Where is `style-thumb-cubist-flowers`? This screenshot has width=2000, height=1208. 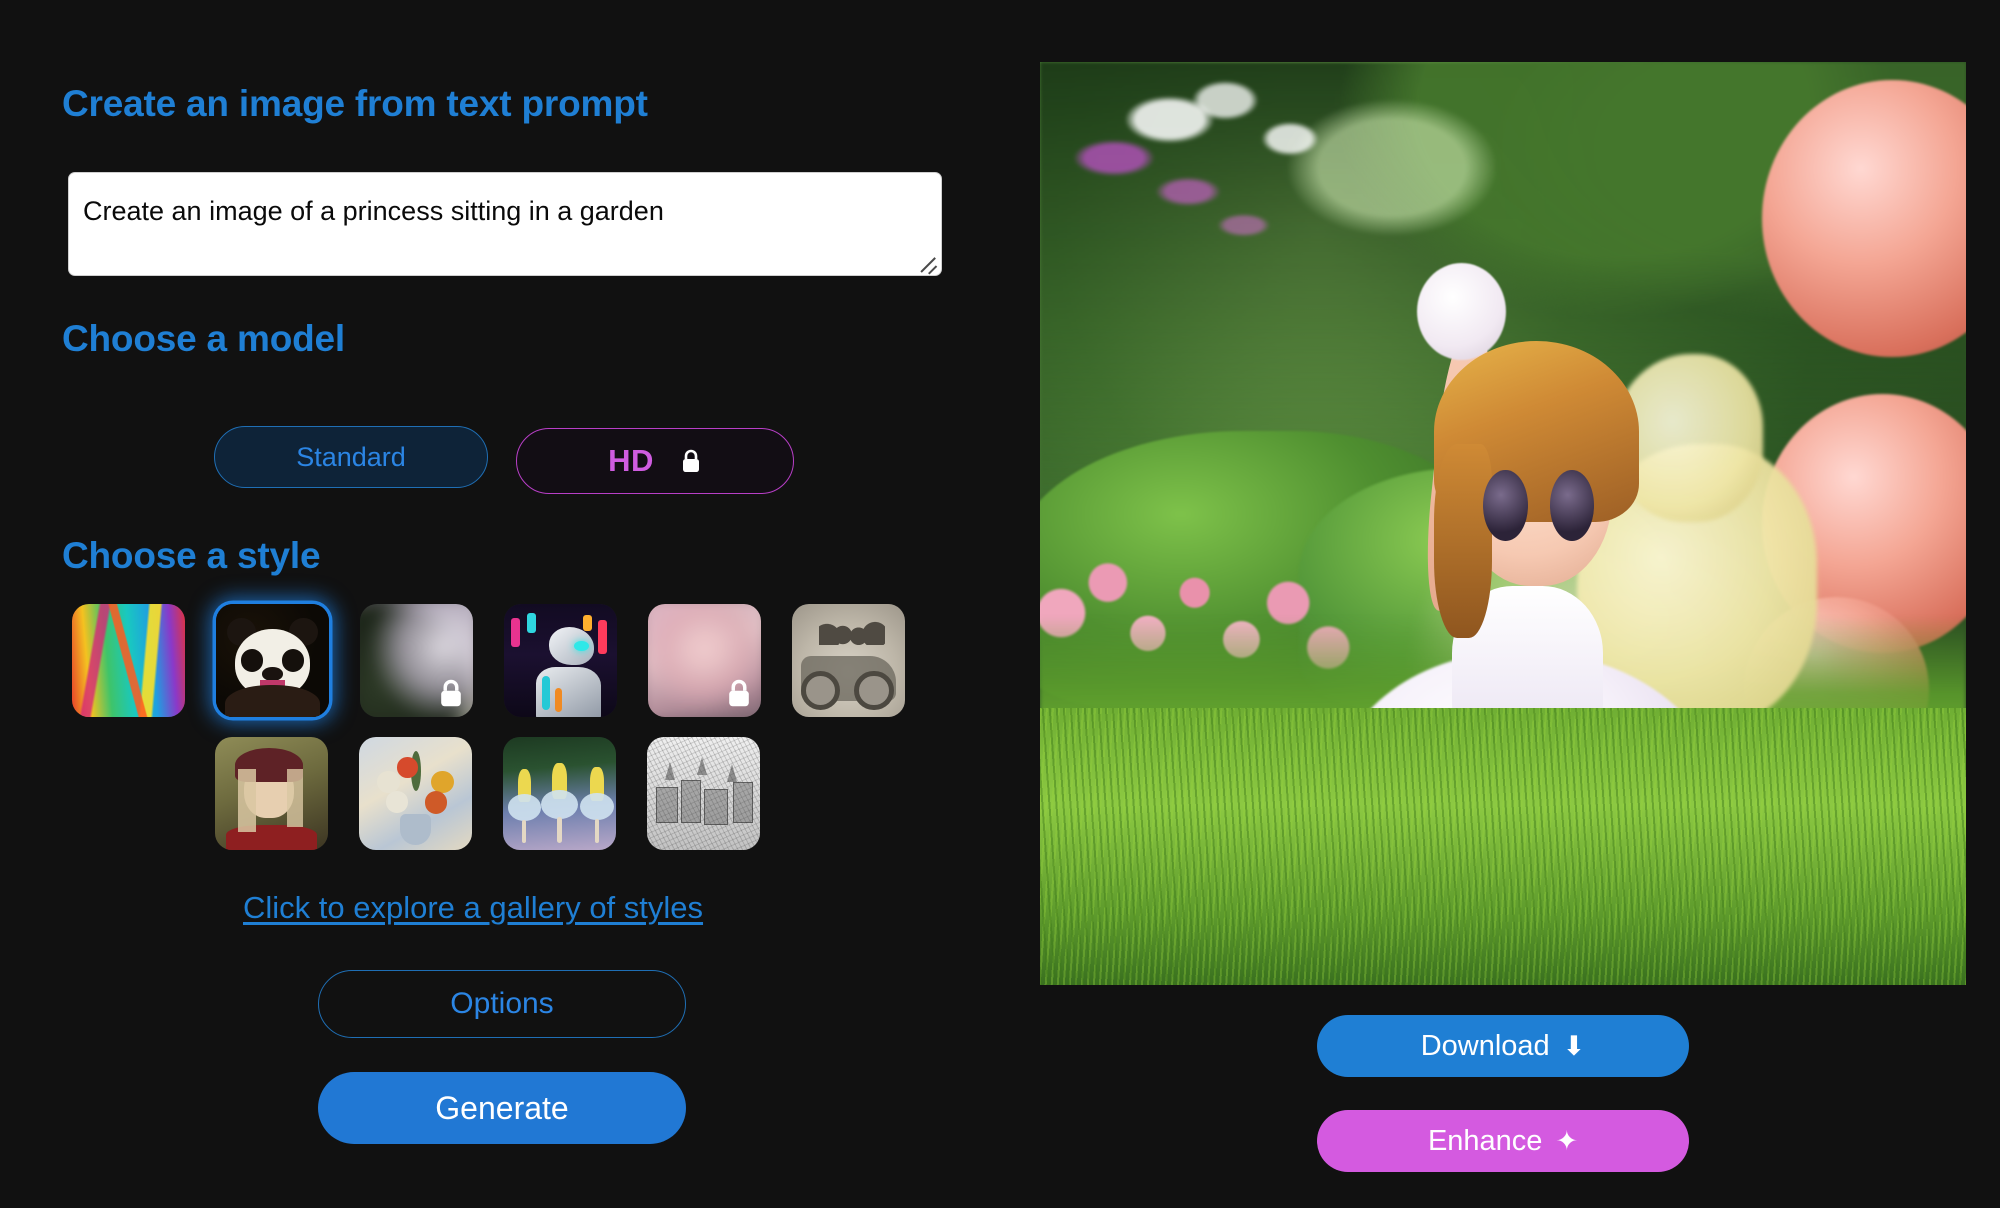
style-thumb-cubist-flowers is located at coordinates (415, 793).